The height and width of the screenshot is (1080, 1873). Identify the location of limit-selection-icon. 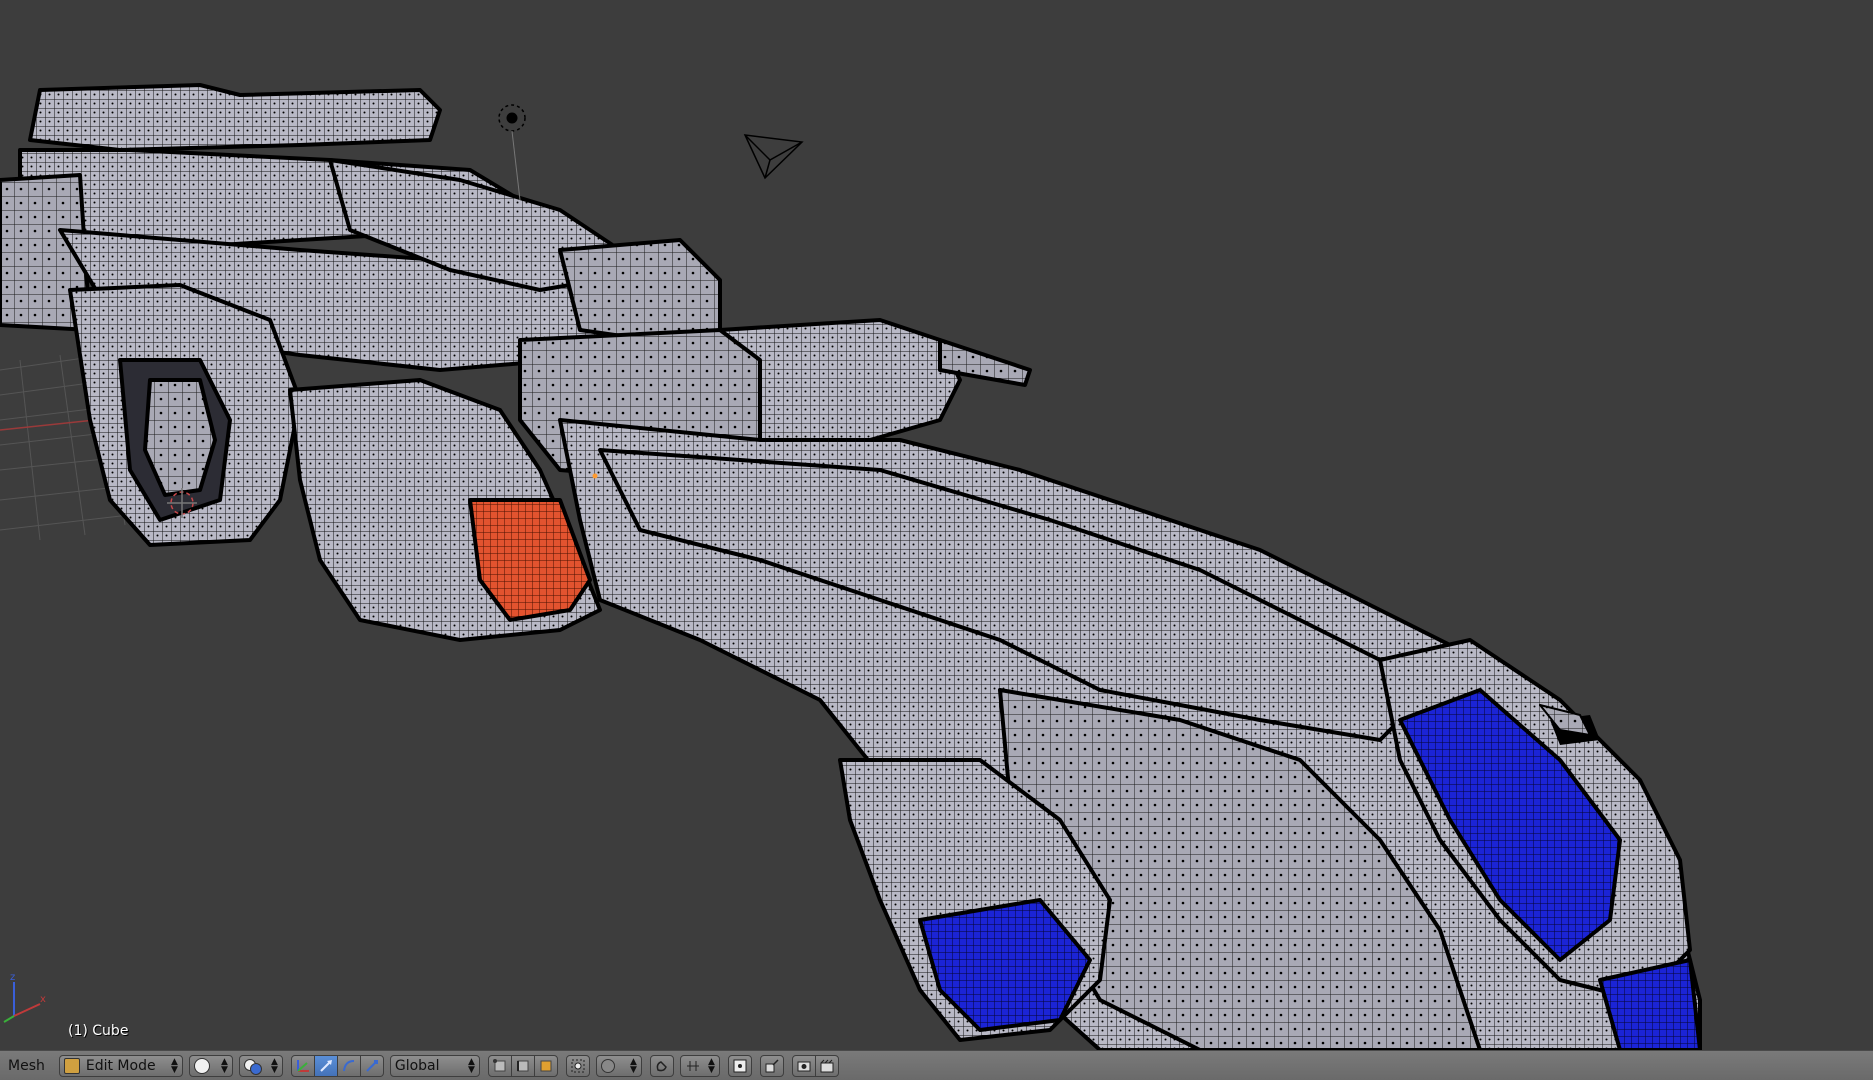
(578, 1065).